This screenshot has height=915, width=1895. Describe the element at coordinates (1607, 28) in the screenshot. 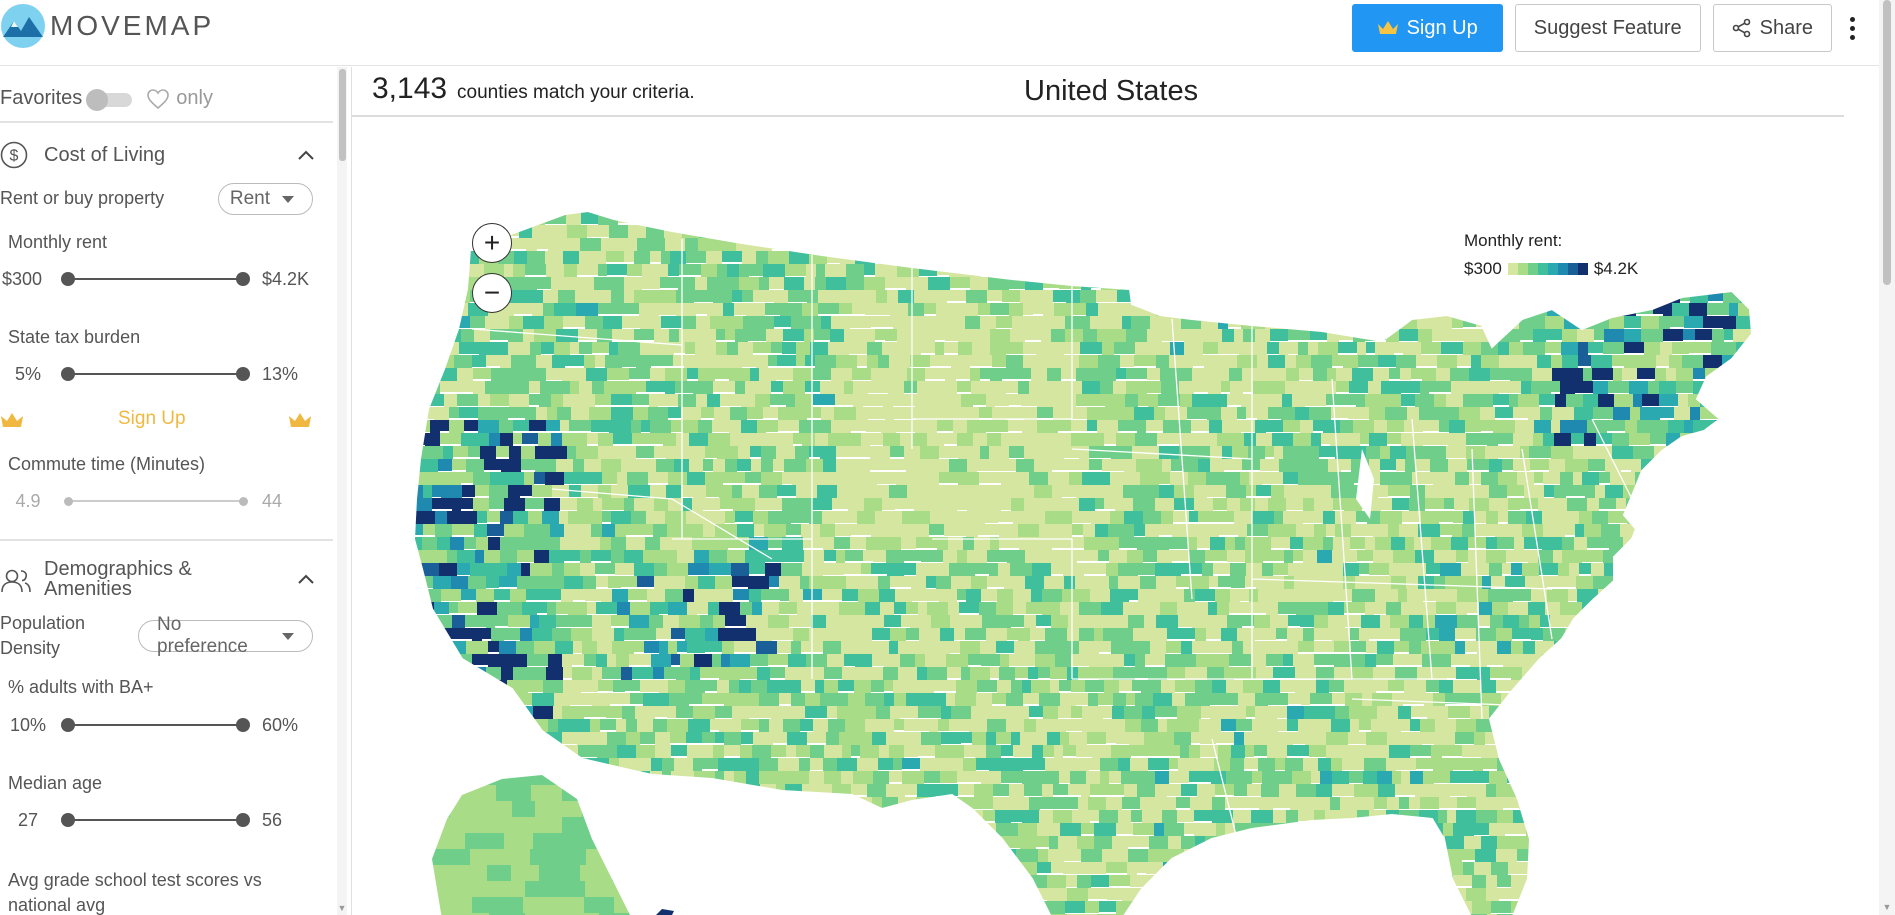

I see `suggest-feature-button: Suggest Feature` at that location.